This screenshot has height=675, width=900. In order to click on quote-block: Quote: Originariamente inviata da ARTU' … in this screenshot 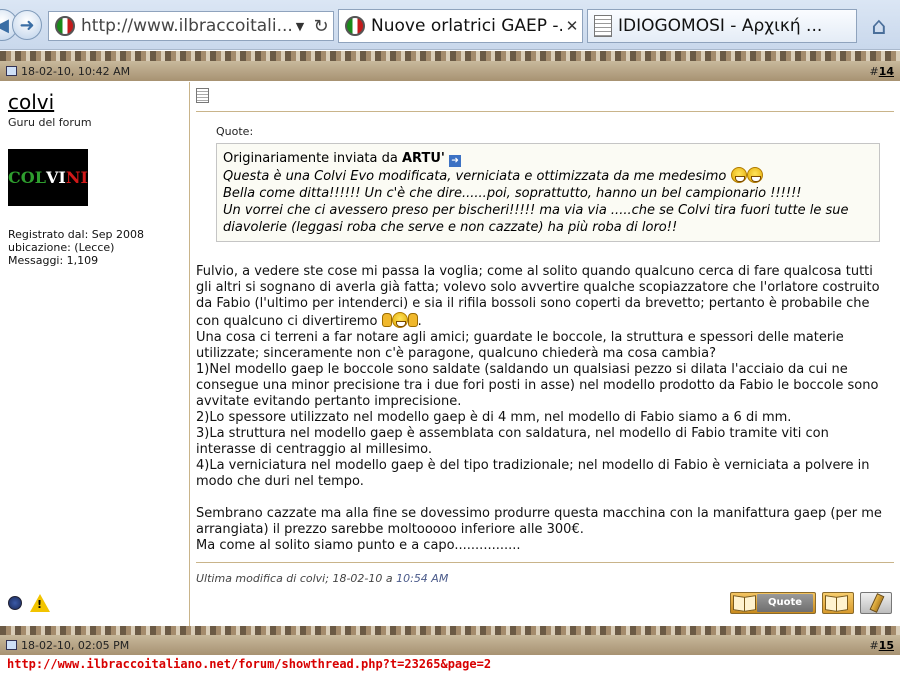, I will do `click(548, 183)`.